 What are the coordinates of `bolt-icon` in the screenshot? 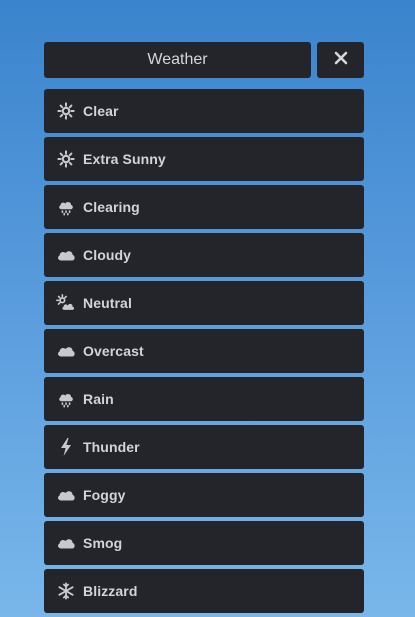 It's located at (66, 447).